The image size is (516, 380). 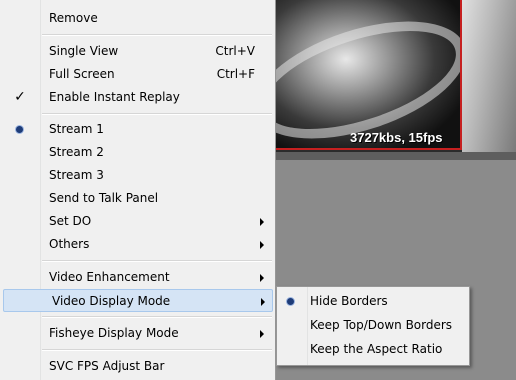 I want to click on menu-item-stream-1: Stream 1, so click(x=137, y=129).